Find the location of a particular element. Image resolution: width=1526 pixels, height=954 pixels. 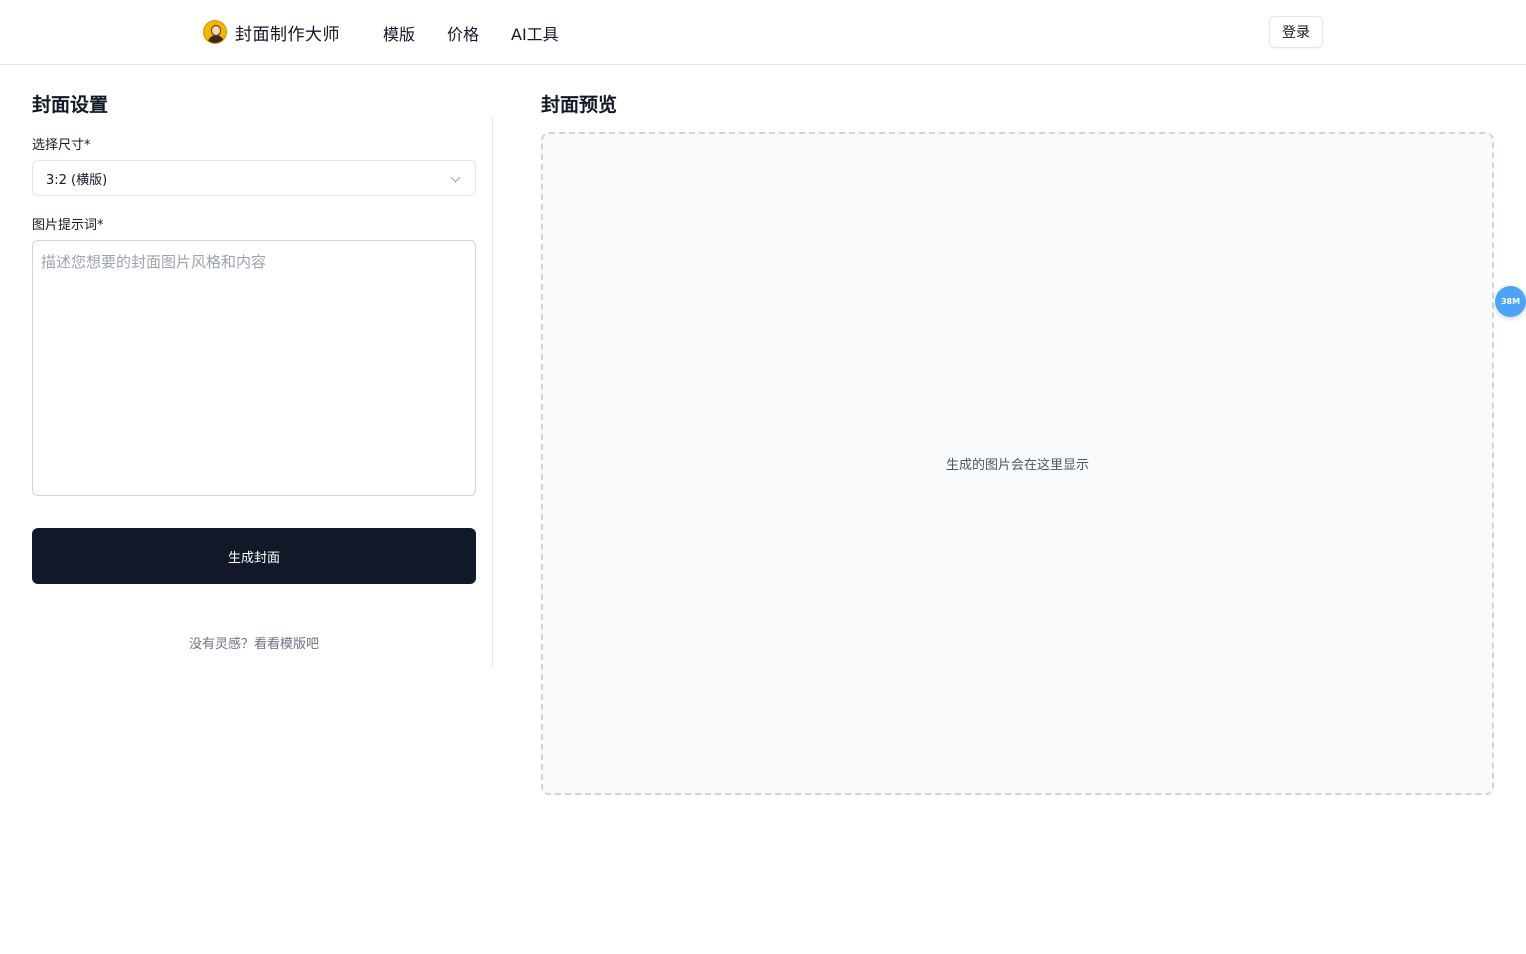

brand-logo-icon is located at coordinates (215, 32).